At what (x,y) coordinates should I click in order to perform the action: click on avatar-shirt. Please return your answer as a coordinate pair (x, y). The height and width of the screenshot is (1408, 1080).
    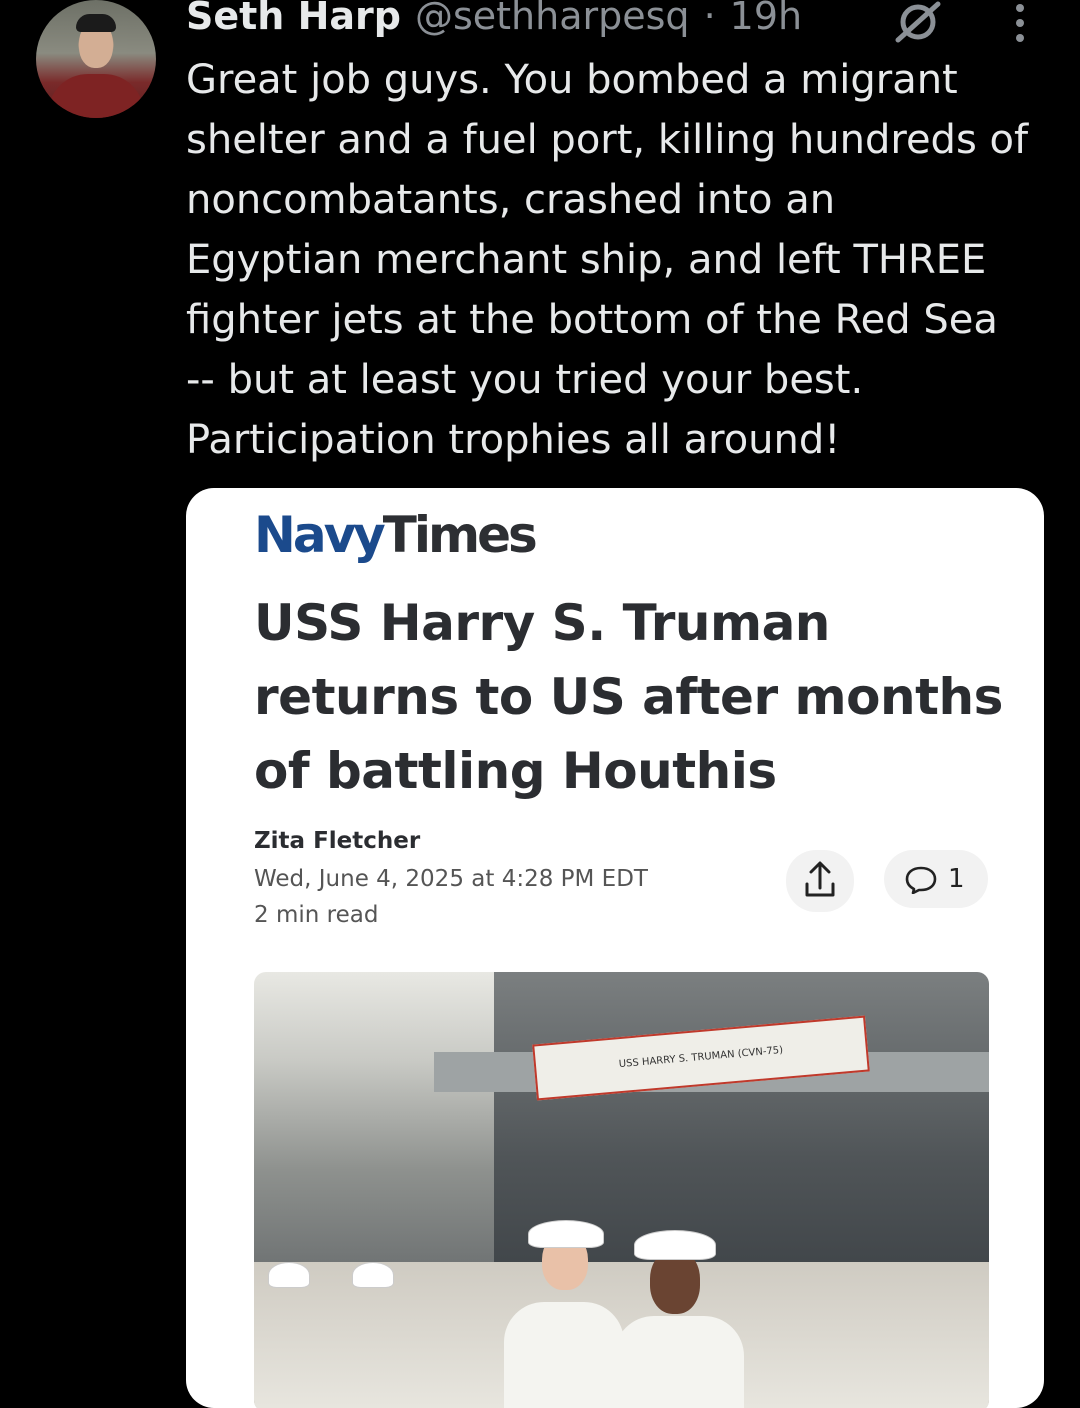
    Looking at the image, I should click on (96, 96).